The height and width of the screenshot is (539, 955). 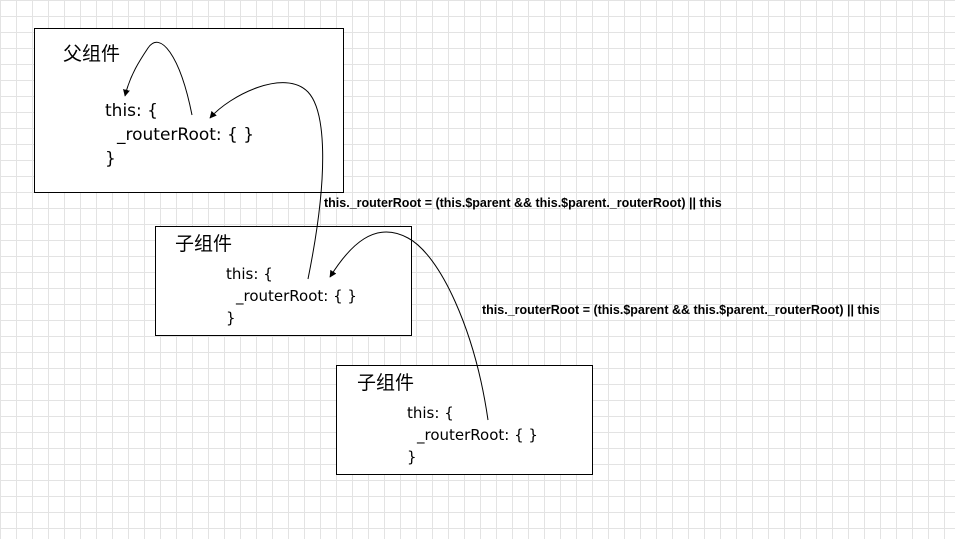 I want to click on parent-component-box: 父组件 this: { _routerRoot: { } }, so click(x=189, y=110).